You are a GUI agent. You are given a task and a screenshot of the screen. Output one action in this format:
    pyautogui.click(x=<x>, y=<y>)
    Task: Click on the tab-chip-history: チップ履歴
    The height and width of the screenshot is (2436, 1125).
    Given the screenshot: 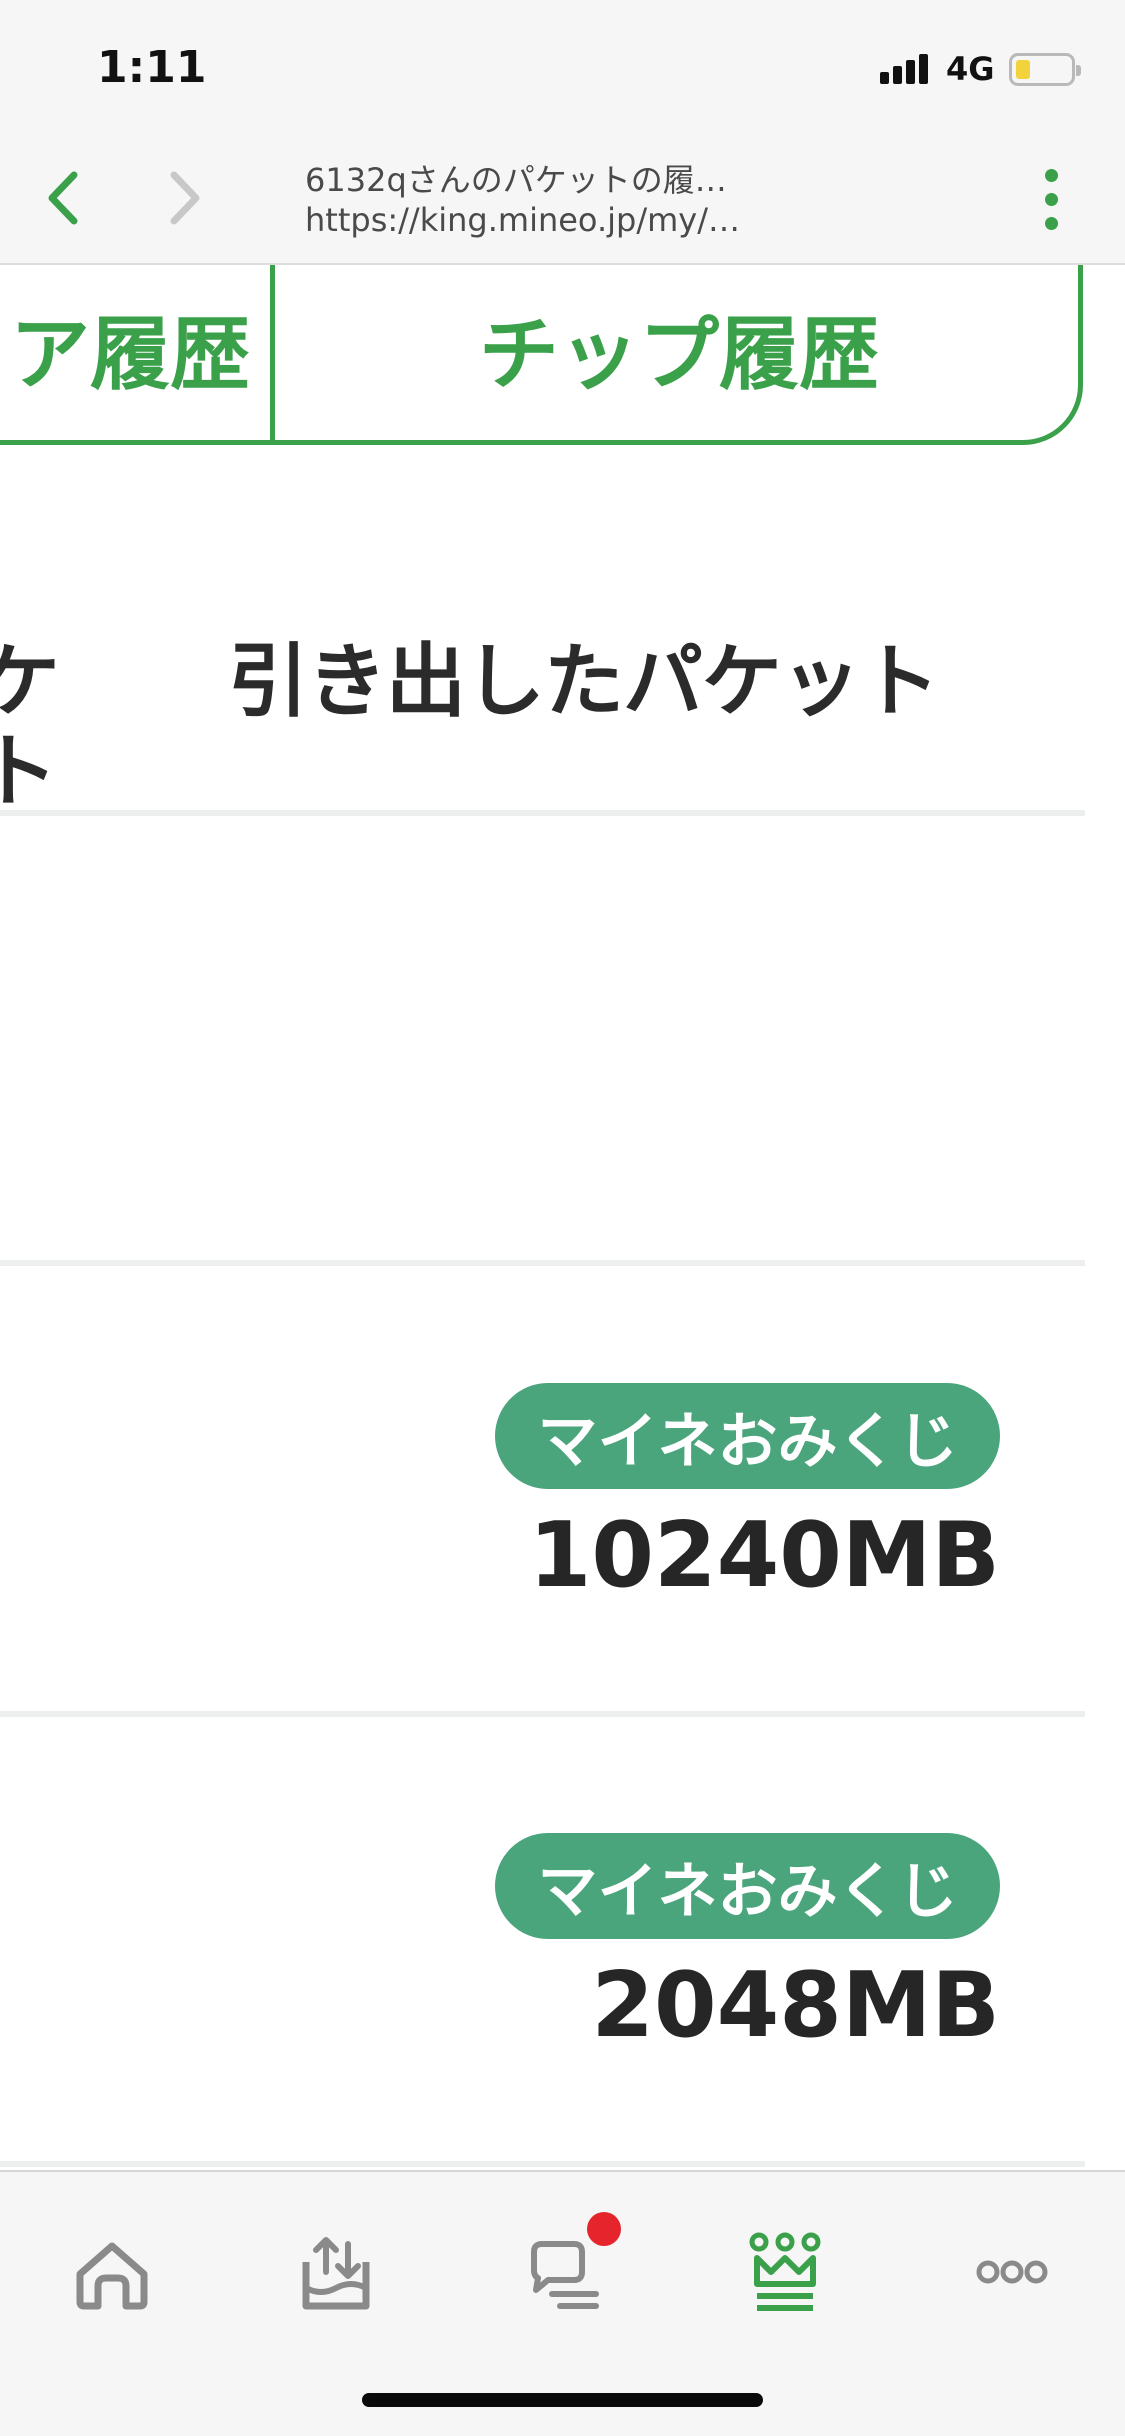 What is the action you would take?
    pyautogui.click(x=676, y=352)
    